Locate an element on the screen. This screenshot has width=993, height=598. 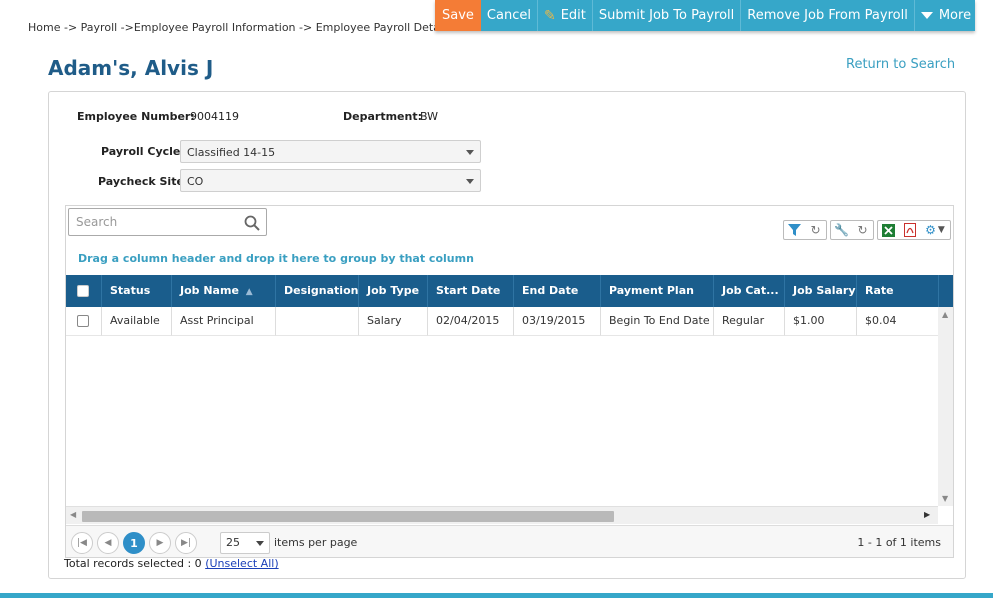
column-header-rate: Rate is located at coordinates (897, 291).